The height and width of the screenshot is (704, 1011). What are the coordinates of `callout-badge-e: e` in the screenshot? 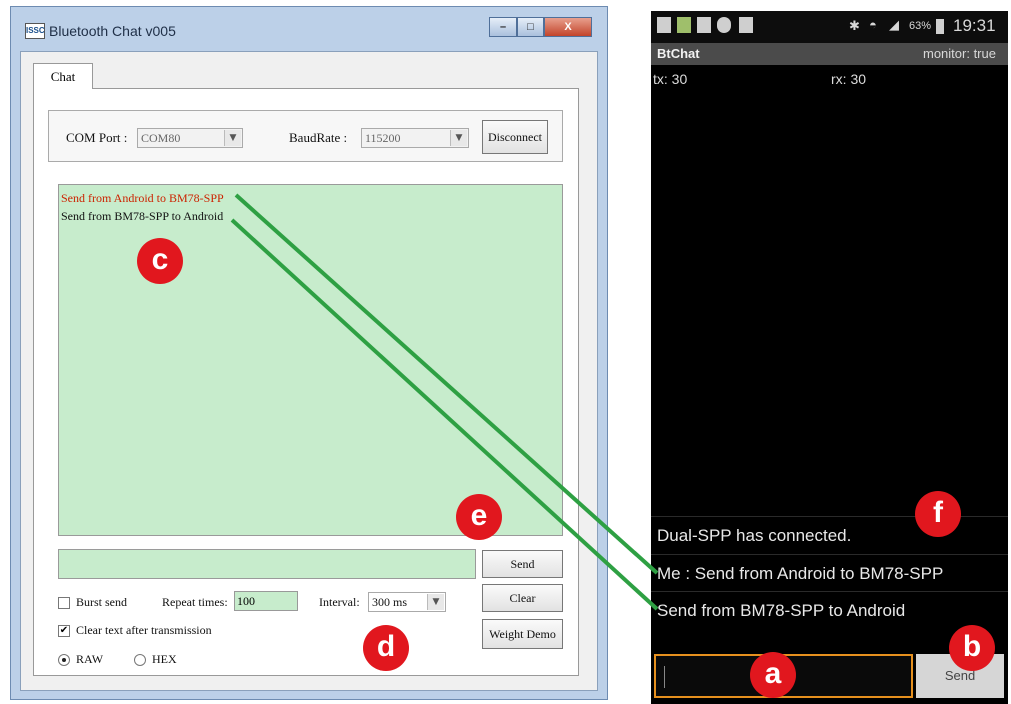 It's located at (479, 517).